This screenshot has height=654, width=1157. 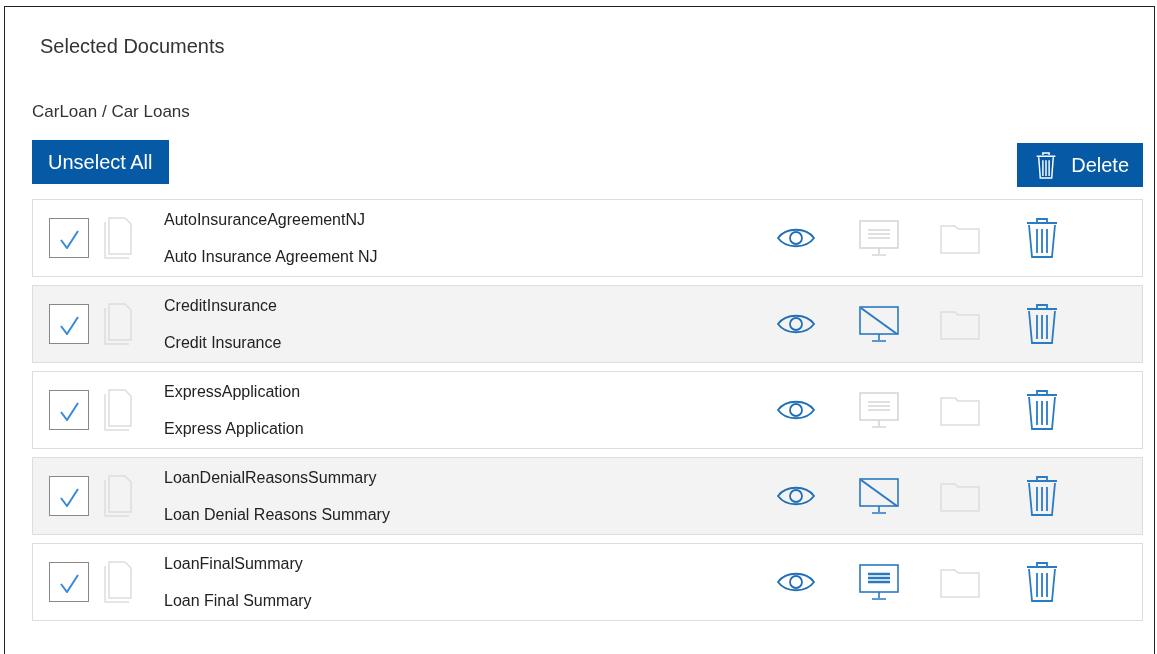 I want to click on document-name: AutoInsuranceAgreementNJ, so click(x=265, y=219).